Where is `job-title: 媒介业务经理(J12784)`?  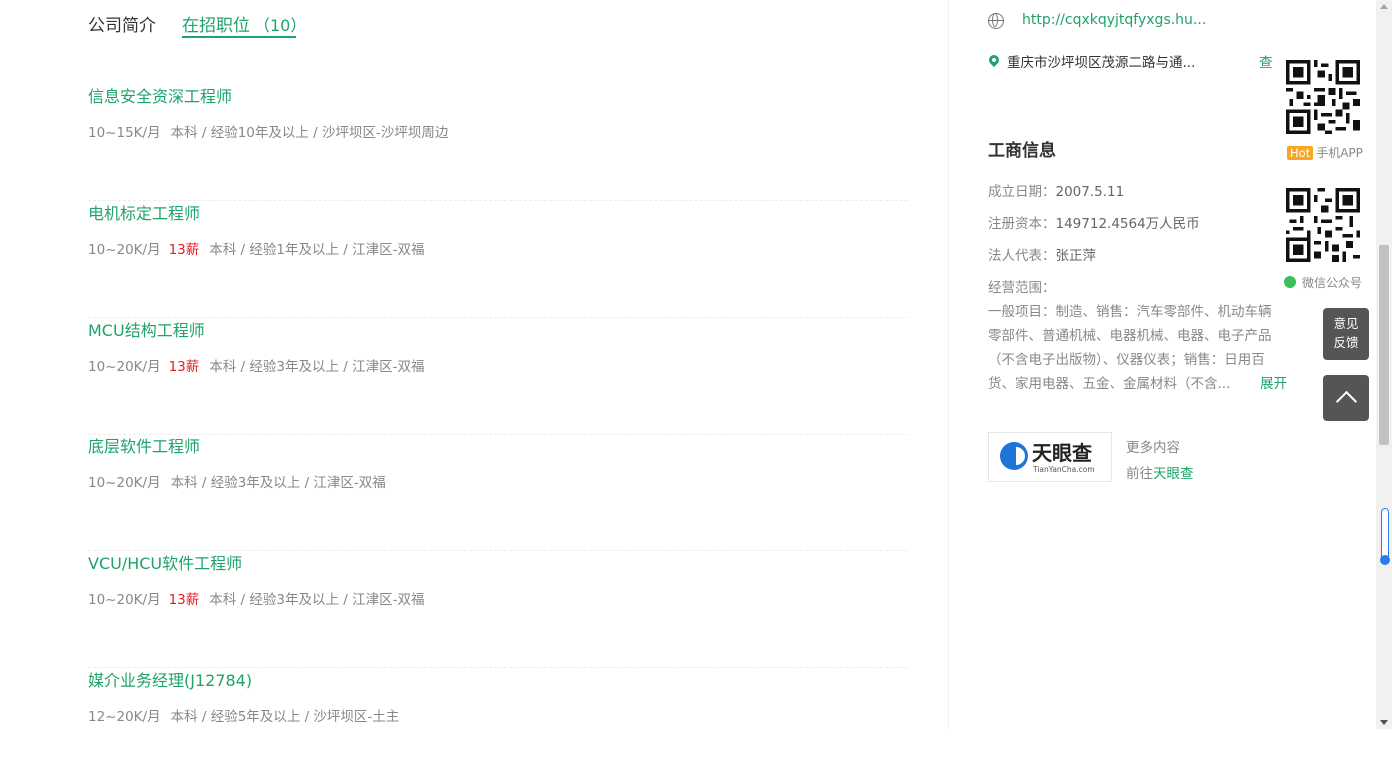 job-title: 媒介业务经理(J12784) is located at coordinates (170, 679).